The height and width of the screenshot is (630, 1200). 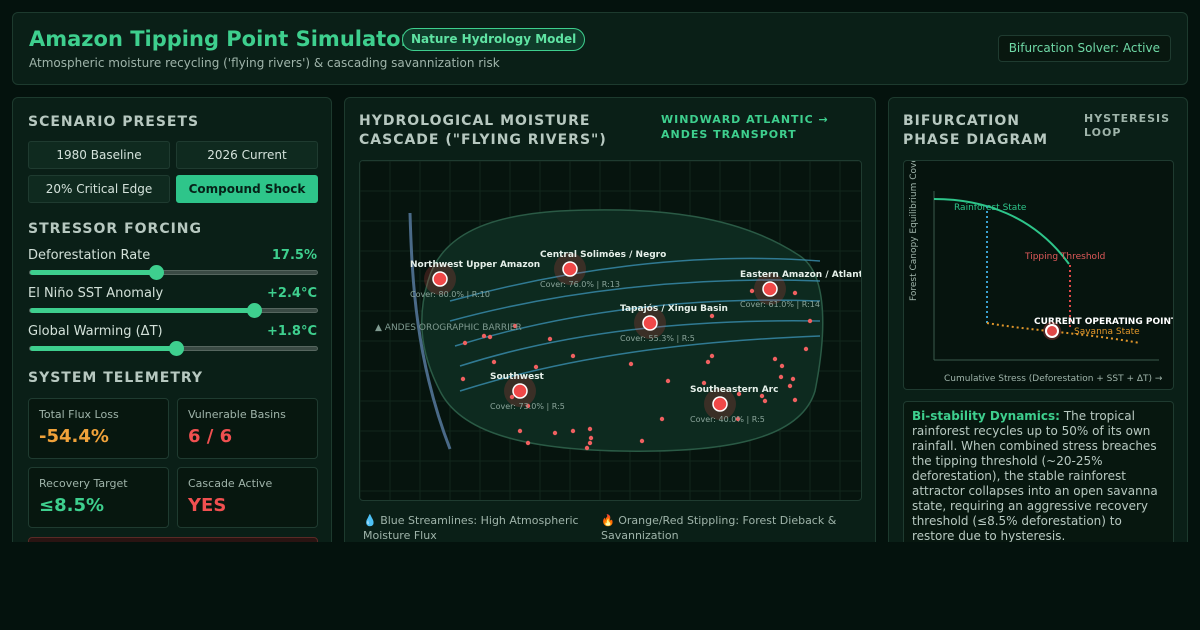 I want to click on telemetry-label: Cascade Active, so click(x=230, y=483).